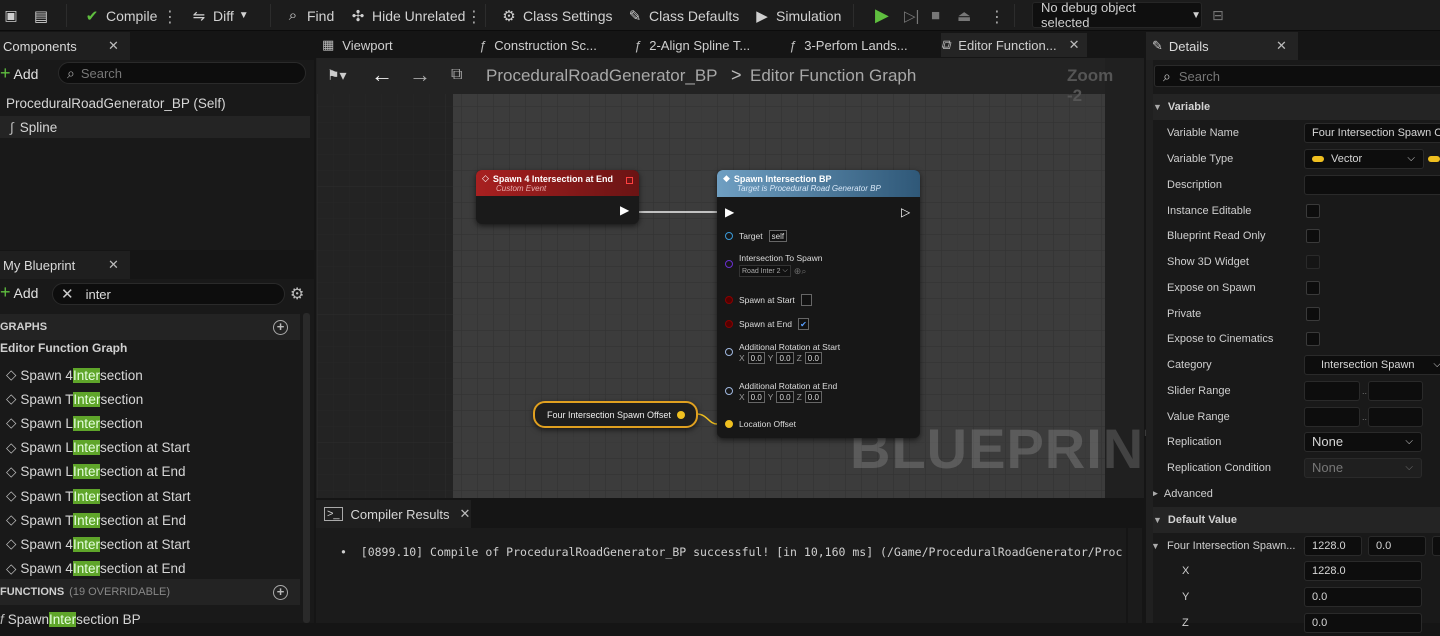 Image resolution: width=1440 pixels, height=636 pixels. Describe the element at coordinates (785, 397) in the screenshot. I see `rotation-end-y: 0.0` at that location.